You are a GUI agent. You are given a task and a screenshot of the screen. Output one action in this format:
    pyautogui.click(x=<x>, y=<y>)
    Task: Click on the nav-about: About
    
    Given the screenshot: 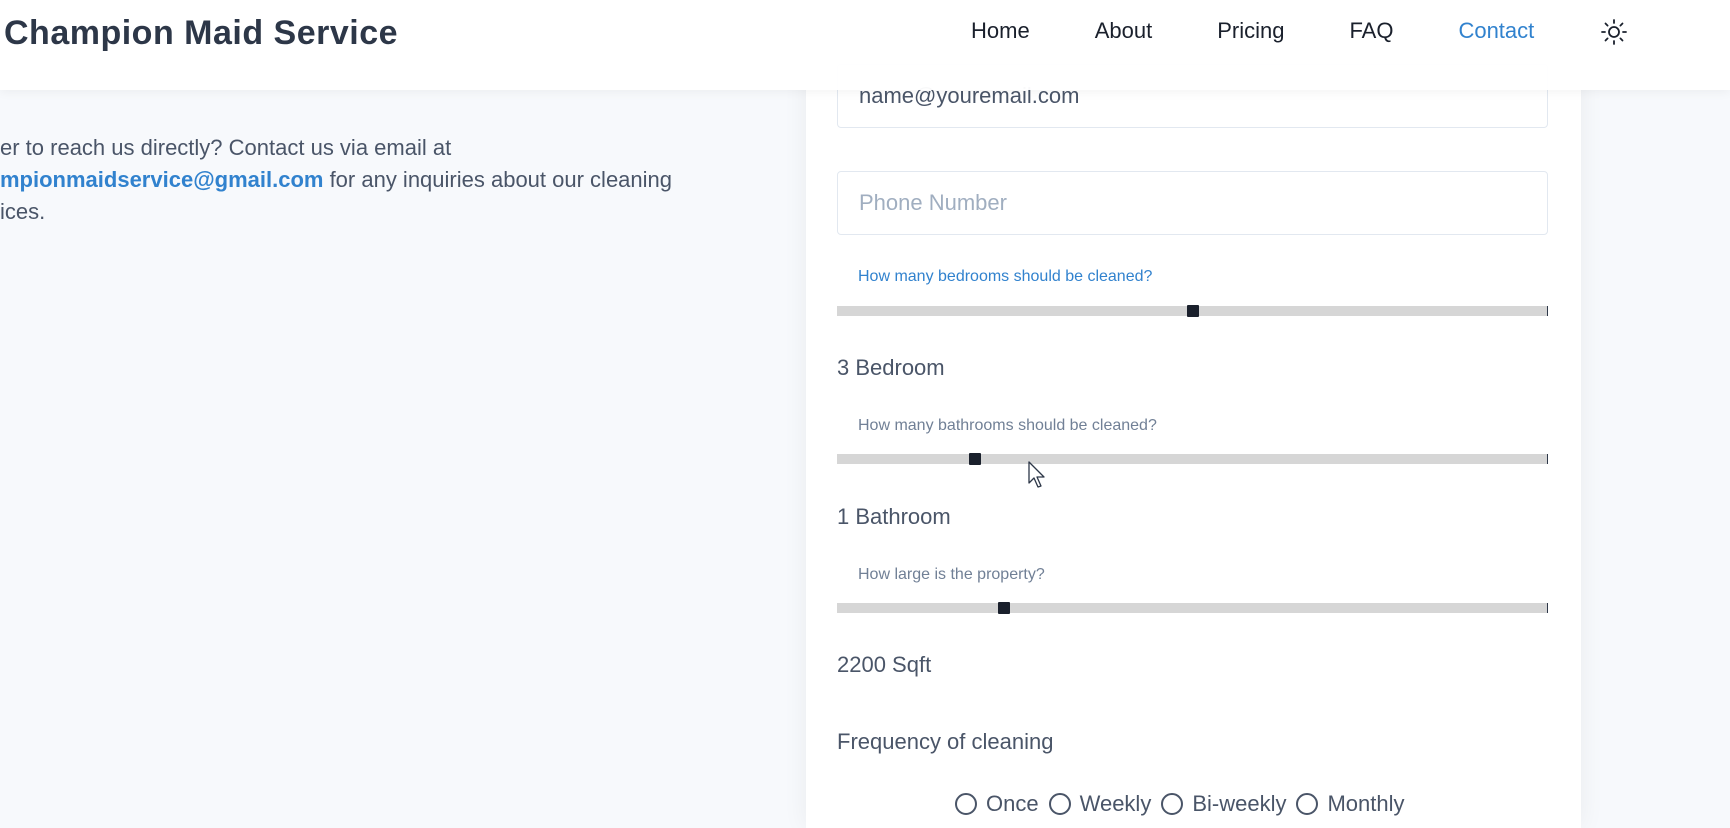 What is the action you would take?
    pyautogui.click(x=1124, y=31)
    